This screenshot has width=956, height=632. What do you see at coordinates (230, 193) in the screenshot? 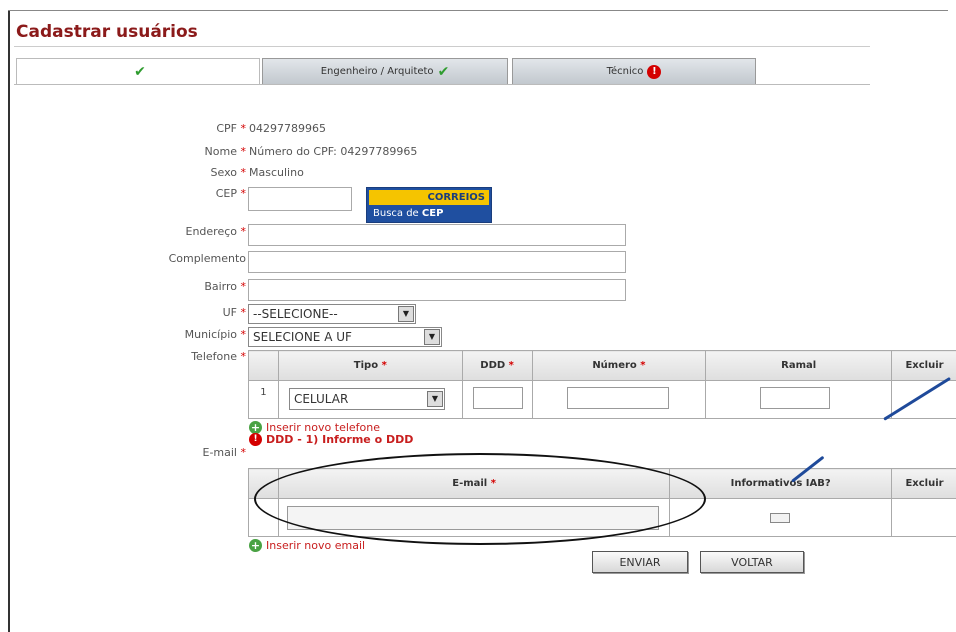
I see `cep-label: CEP *` at bounding box center [230, 193].